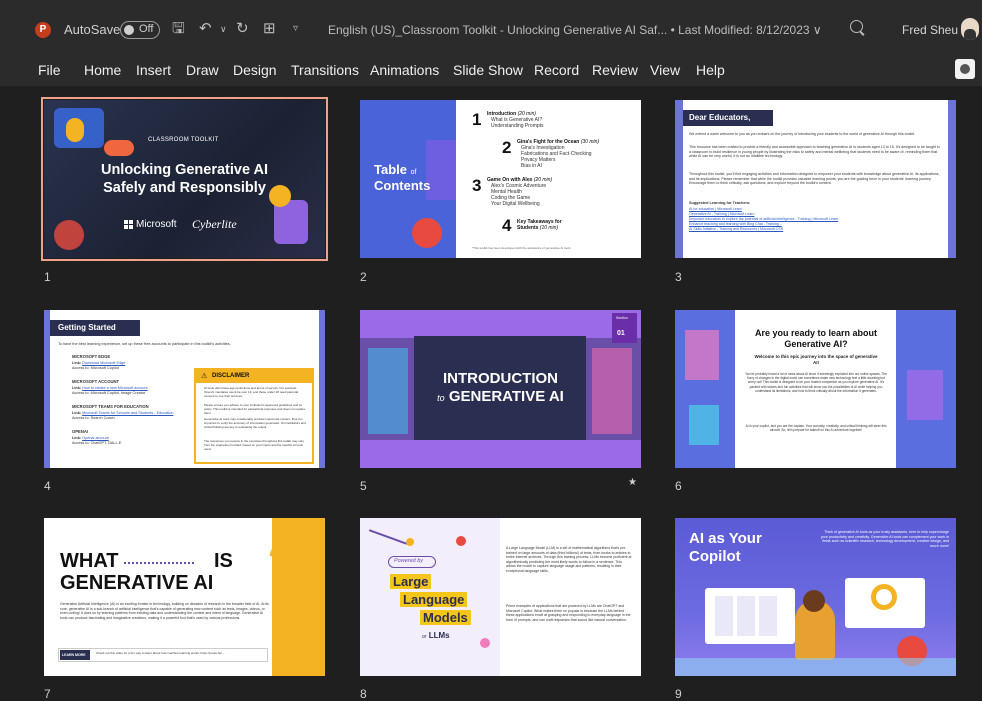  I want to click on autosave-toggle: Off, so click(140, 30).